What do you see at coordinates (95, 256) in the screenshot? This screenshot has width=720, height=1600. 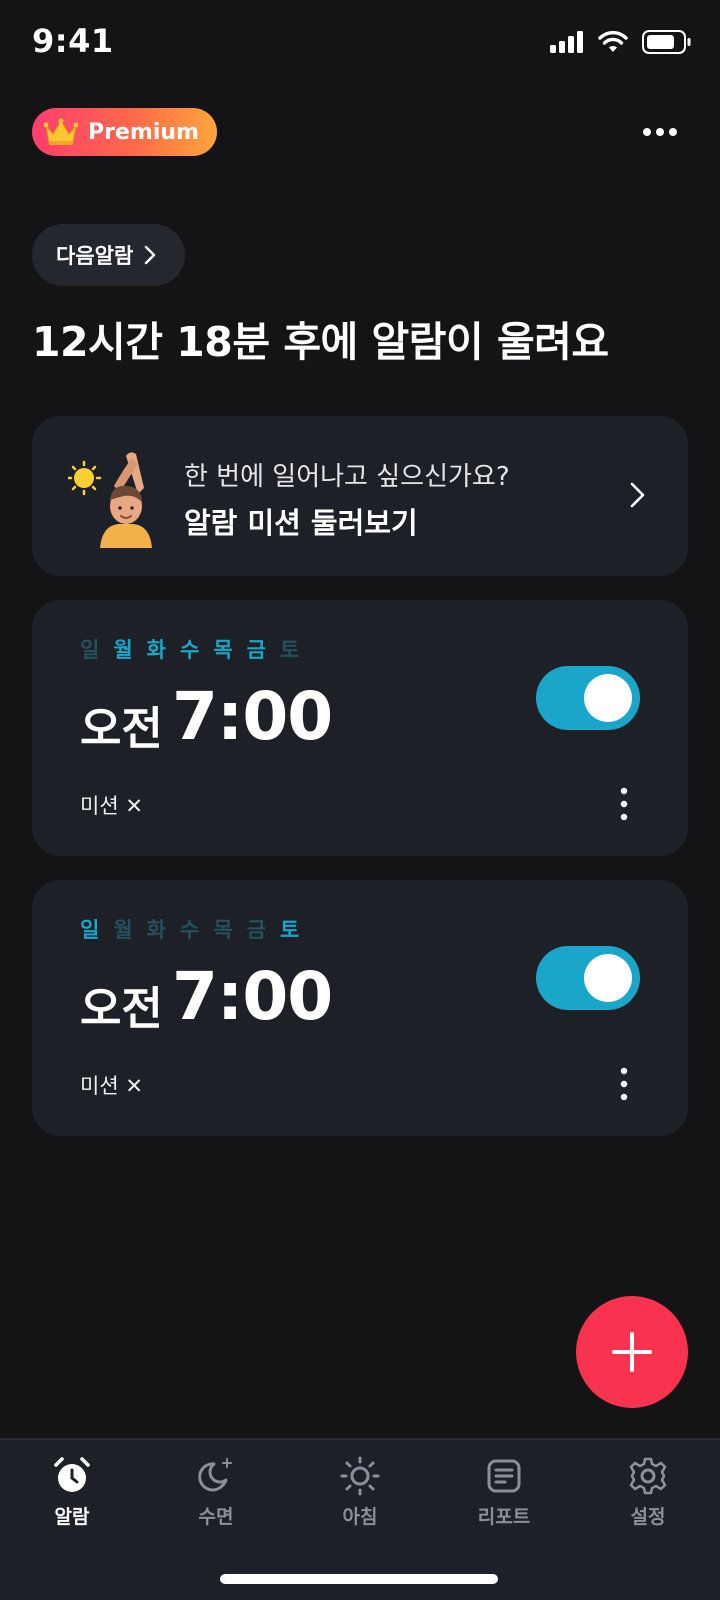 I see `next-alarm-label: 다음알람` at bounding box center [95, 256].